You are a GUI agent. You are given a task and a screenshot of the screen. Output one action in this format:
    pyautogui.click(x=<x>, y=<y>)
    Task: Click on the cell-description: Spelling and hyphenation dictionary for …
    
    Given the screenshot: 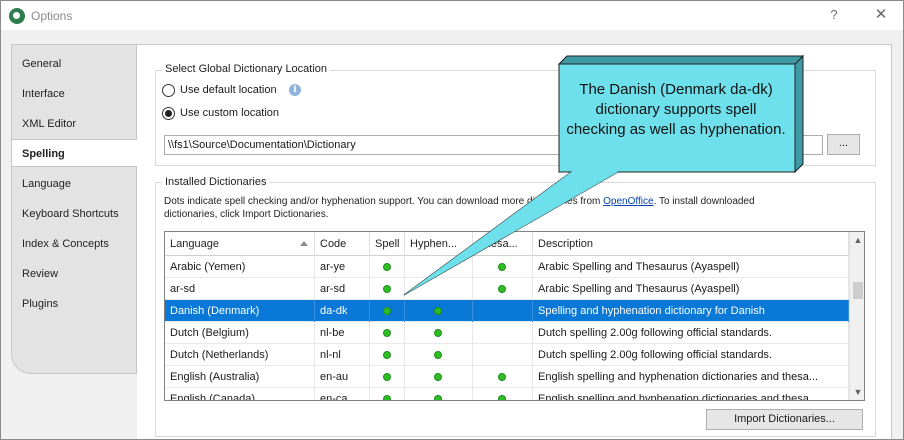 What is the action you would take?
    pyautogui.click(x=691, y=311)
    